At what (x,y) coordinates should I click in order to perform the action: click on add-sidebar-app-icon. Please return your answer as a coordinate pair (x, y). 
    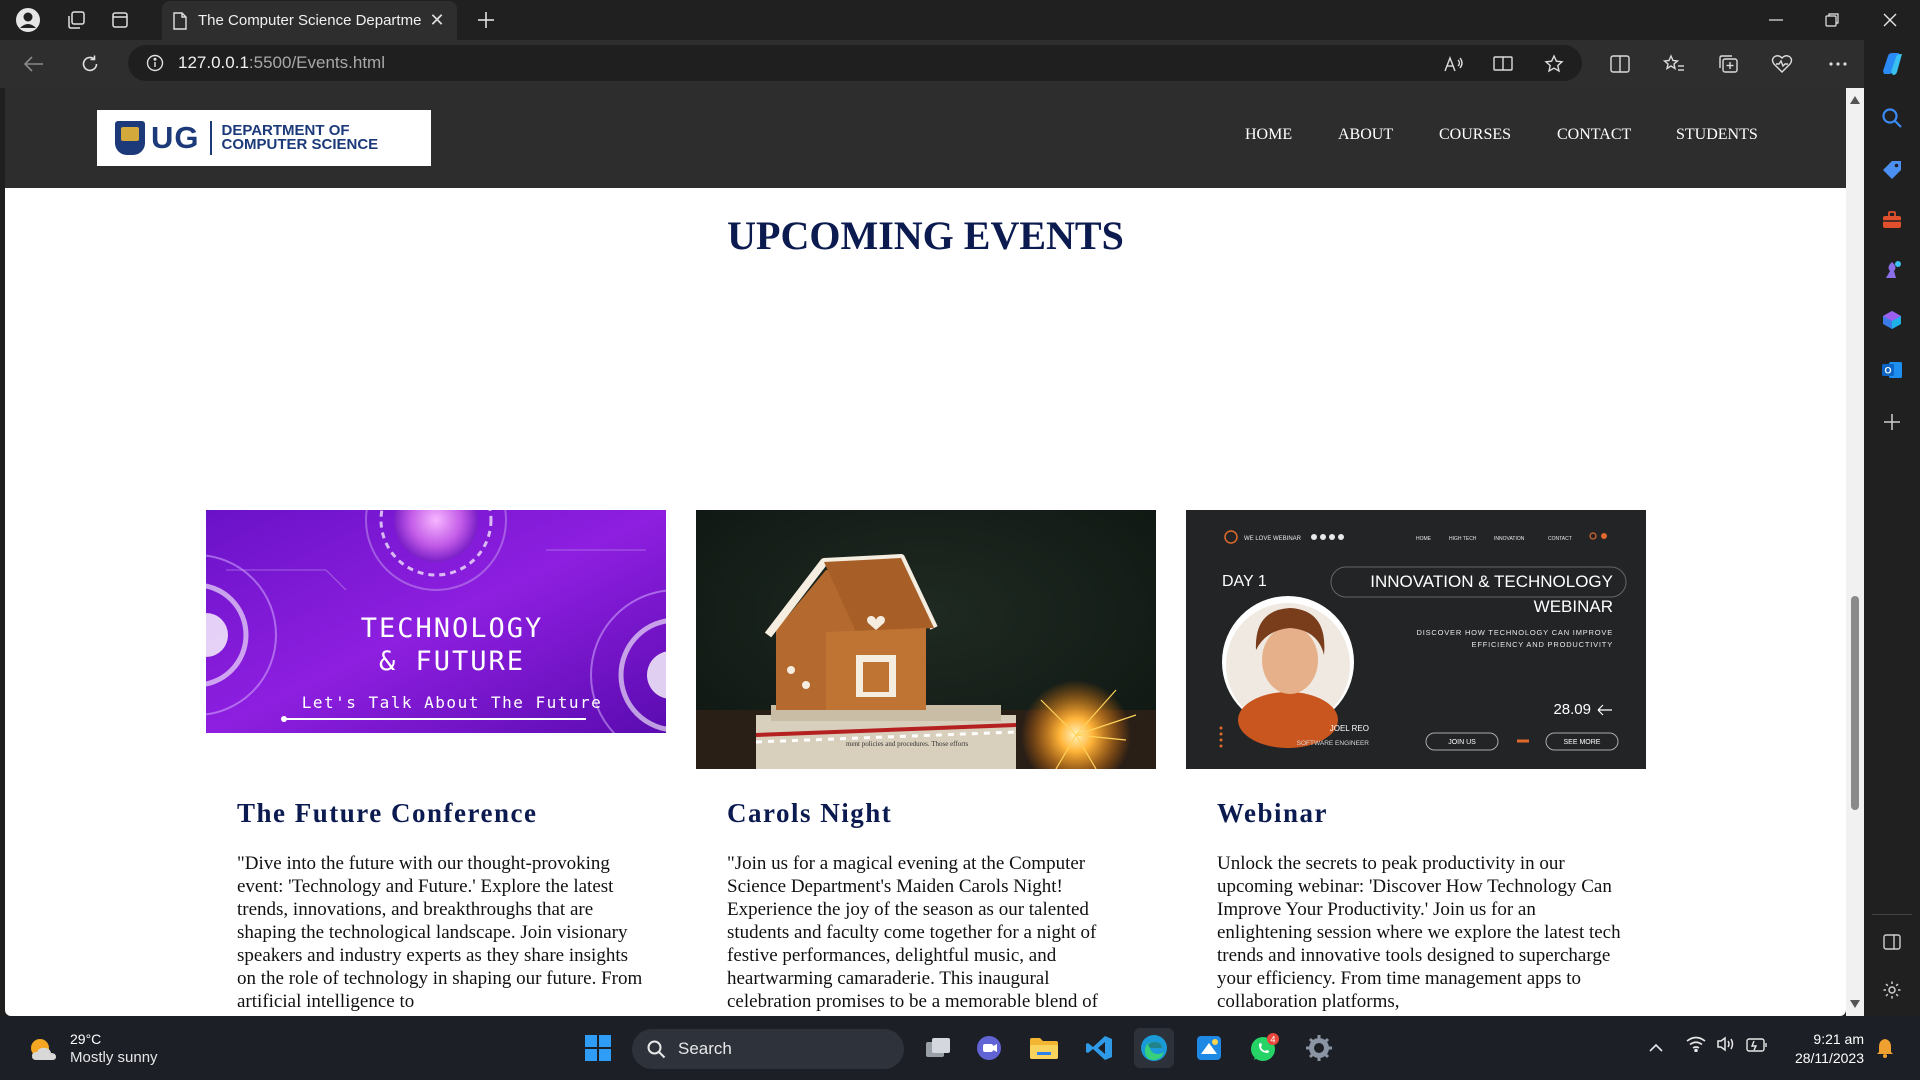
    Looking at the image, I should click on (1892, 422).